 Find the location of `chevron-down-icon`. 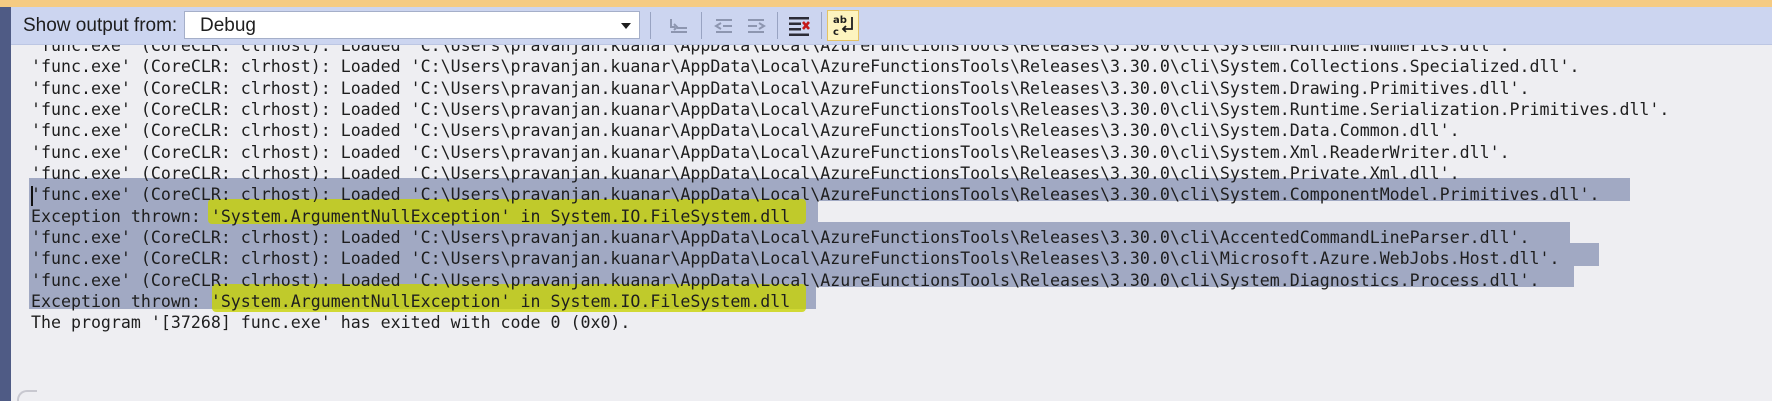

chevron-down-icon is located at coordinates (626, 26).